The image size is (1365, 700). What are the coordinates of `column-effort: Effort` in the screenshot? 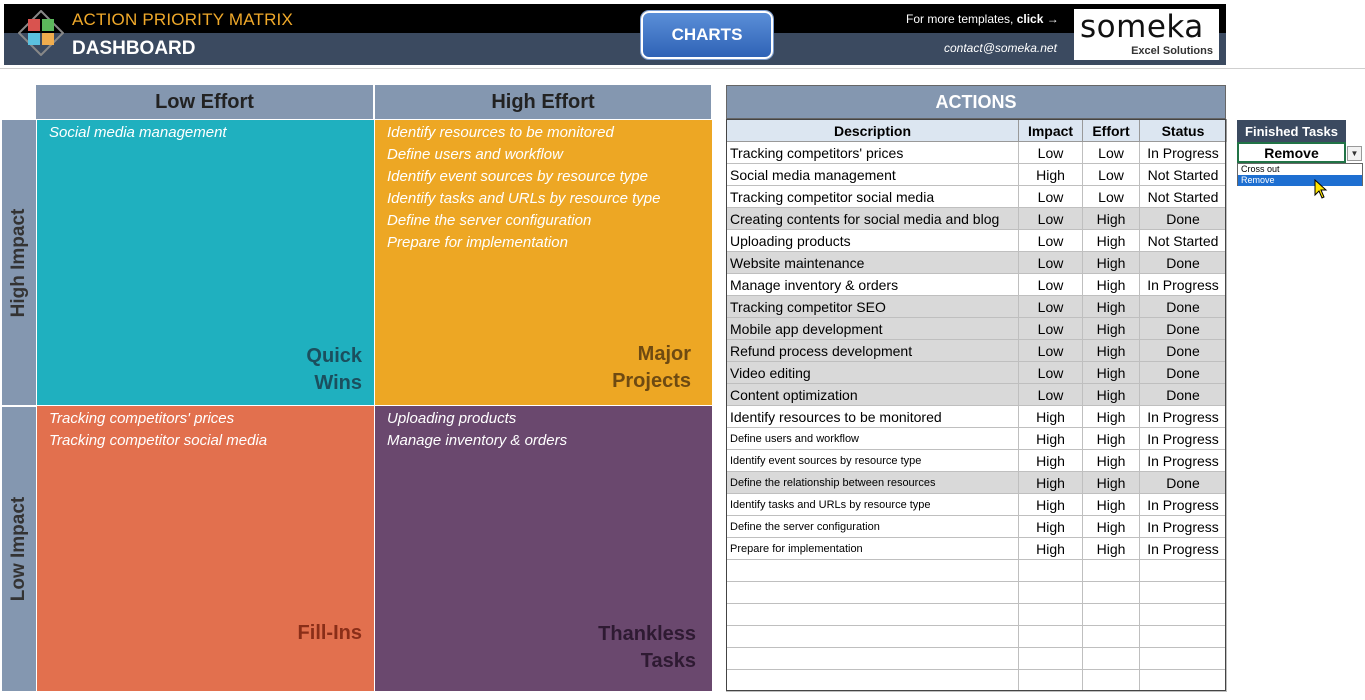 It's located at (1111, 130).